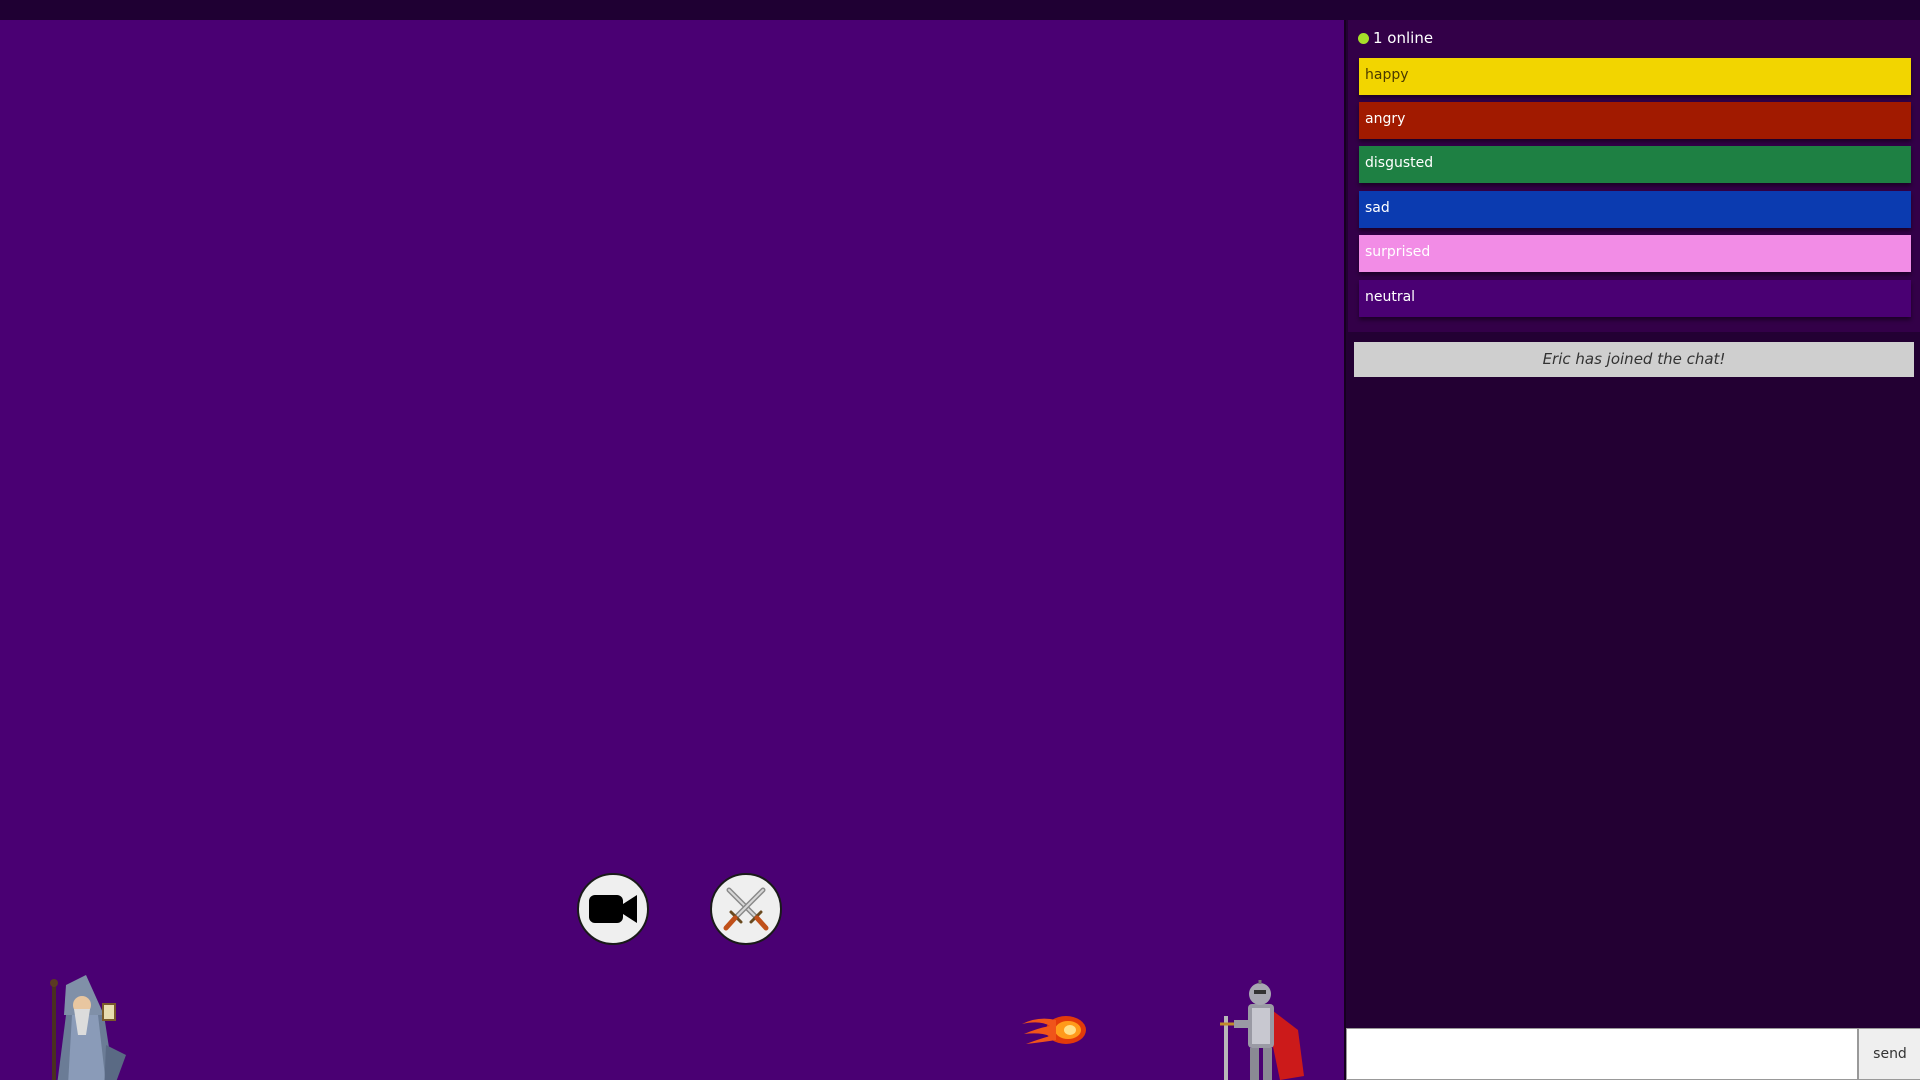 This screenshot has width=1920, height=1080. What do you see at coordinates (1635, 164) in the screenshot?
I see `emotion-disgusted: disgusted` at bounding box center [1635, 164].